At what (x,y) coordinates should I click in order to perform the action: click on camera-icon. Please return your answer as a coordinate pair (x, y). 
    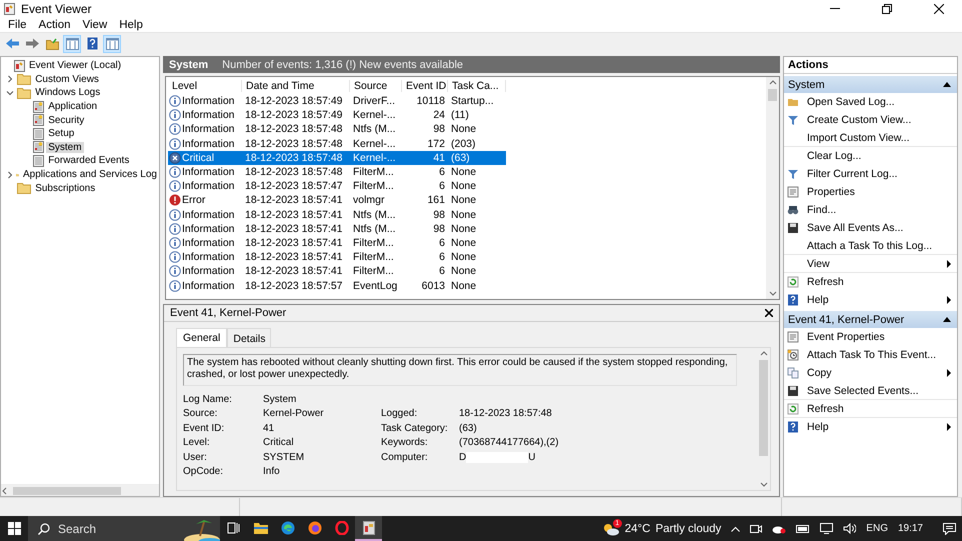
    Looking at the image, I should click on (756, 529).